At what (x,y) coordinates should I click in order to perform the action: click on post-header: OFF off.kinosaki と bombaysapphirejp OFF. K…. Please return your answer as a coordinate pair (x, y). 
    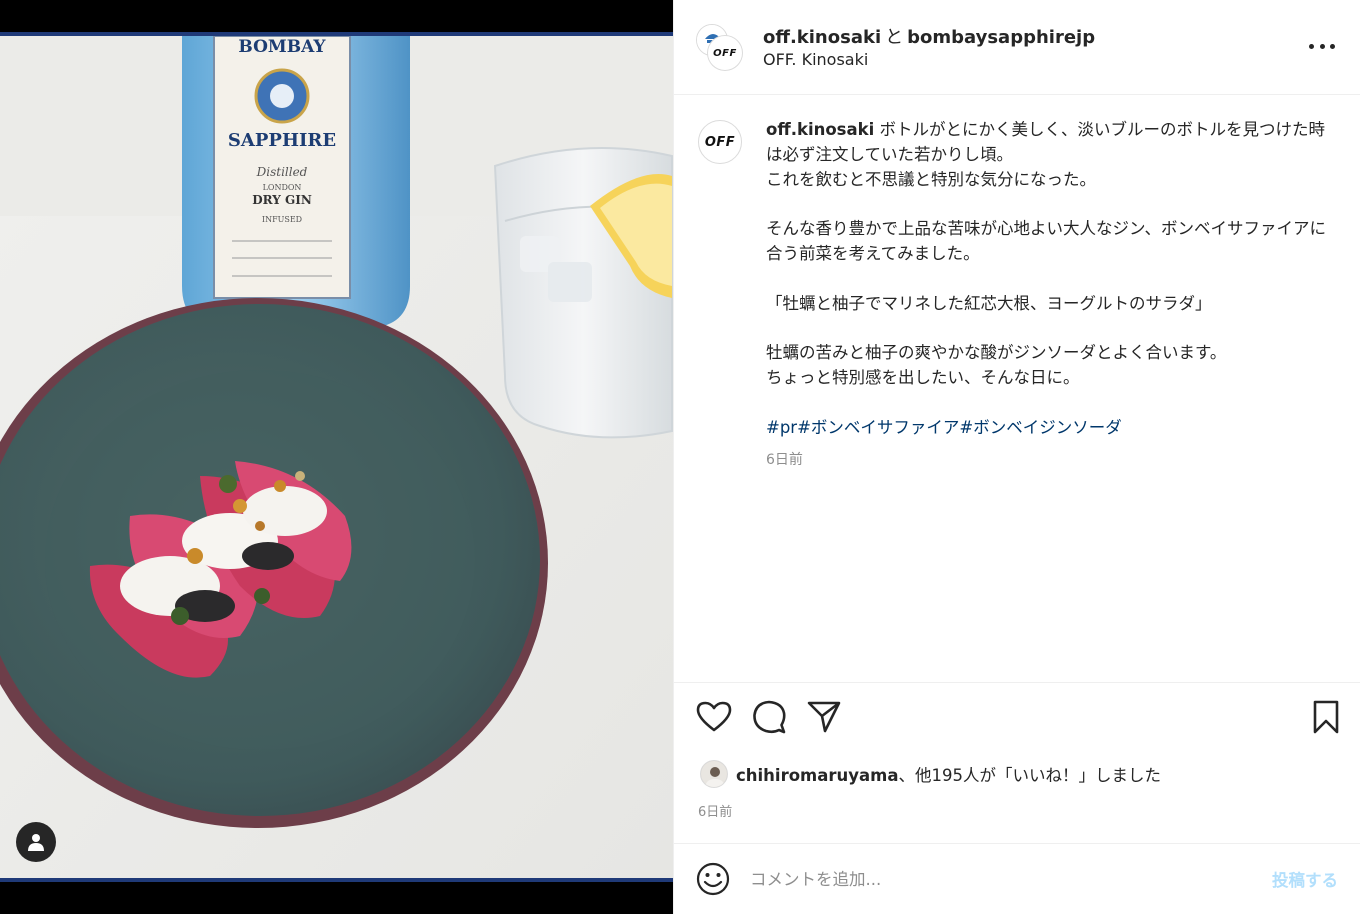
    Looking at the image, I should click on (1017, 47).